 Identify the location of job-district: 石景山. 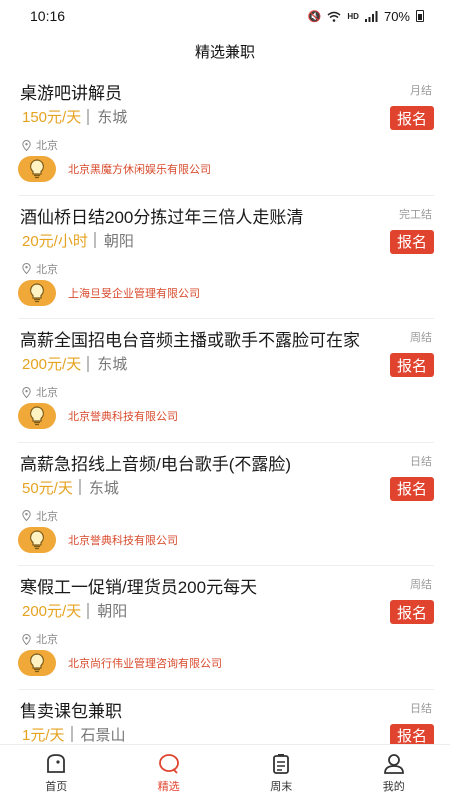
(103, 735).